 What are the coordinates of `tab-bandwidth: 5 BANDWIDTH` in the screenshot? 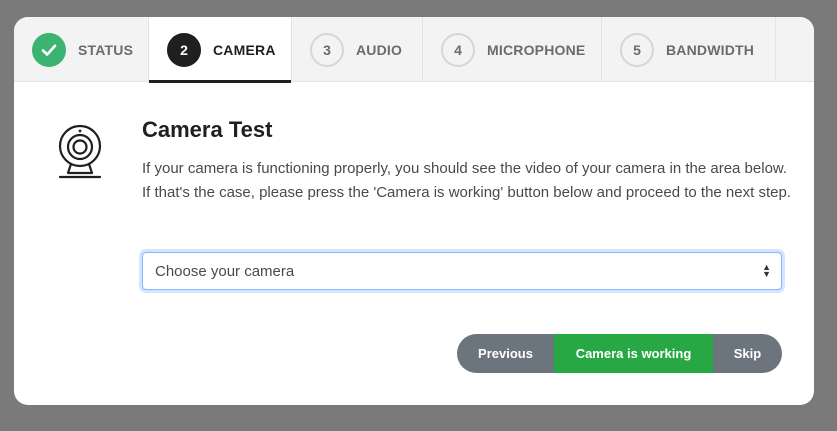 It's located at (689, 49).